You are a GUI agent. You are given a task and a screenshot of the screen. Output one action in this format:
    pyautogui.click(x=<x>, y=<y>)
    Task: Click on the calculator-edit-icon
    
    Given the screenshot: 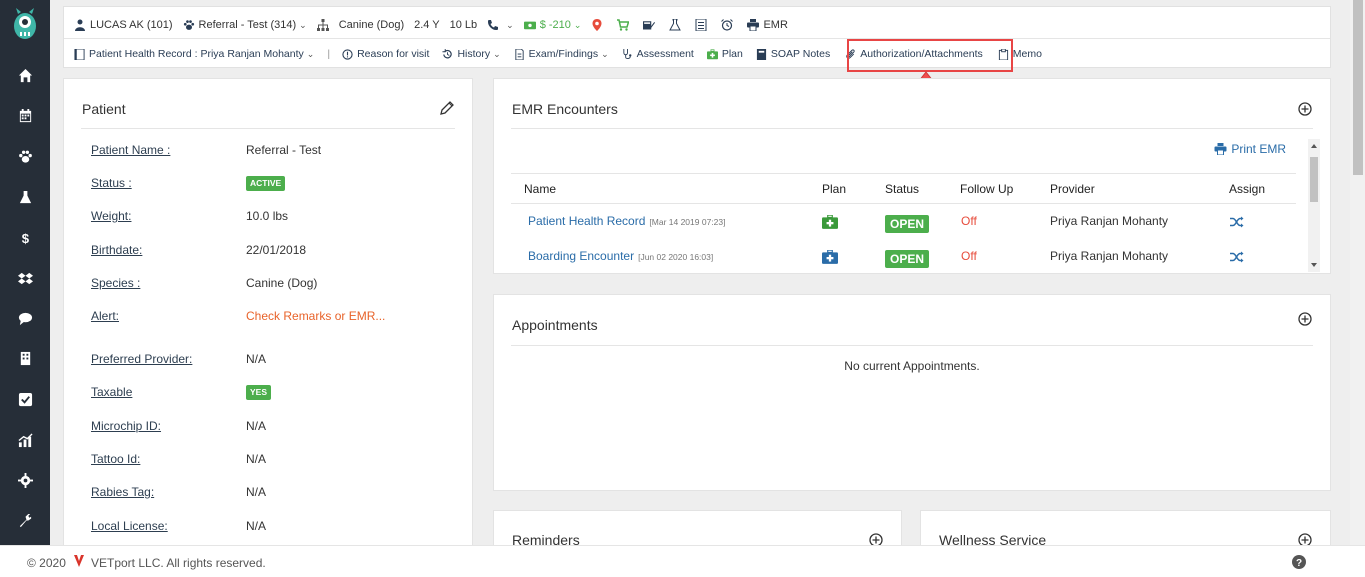 What is the action you would take?
    pyautogui.click(x=649, y=25)
    